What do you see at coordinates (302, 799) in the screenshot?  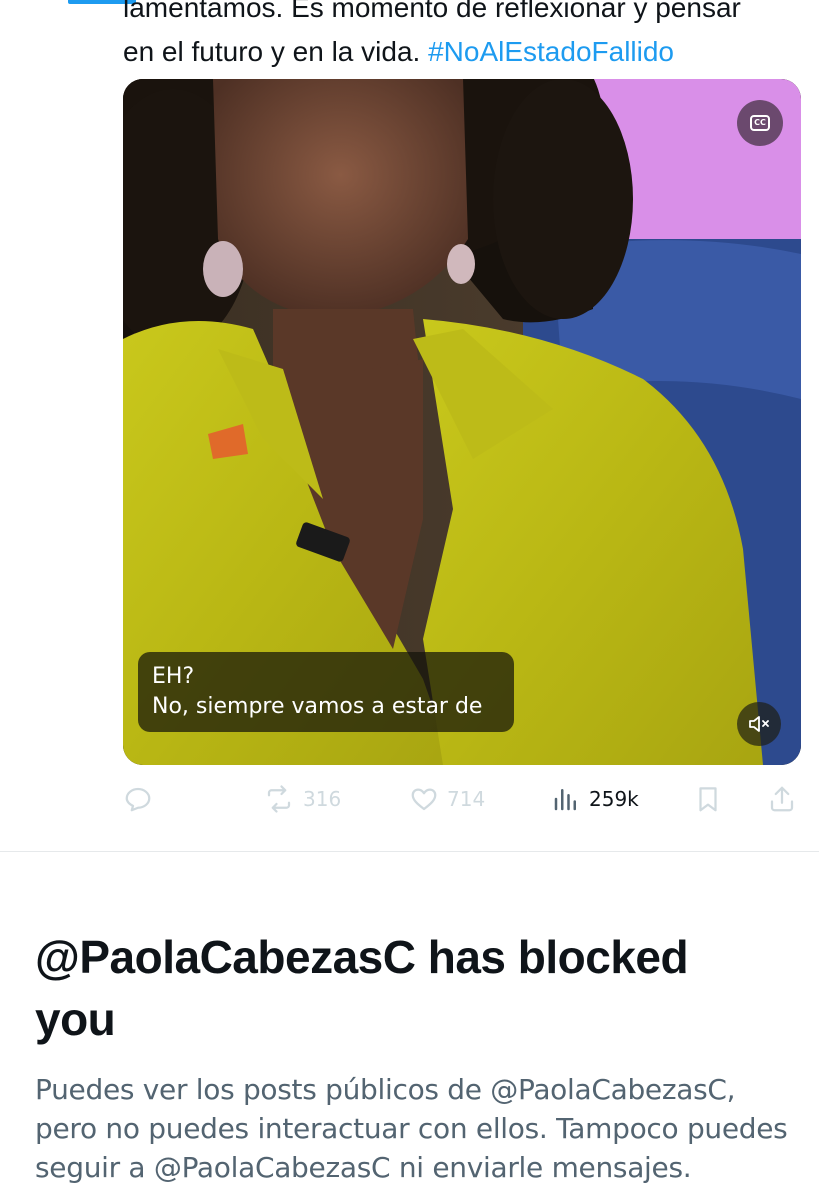 I see `retweet-button: 316` at bounding box center [302, 799].